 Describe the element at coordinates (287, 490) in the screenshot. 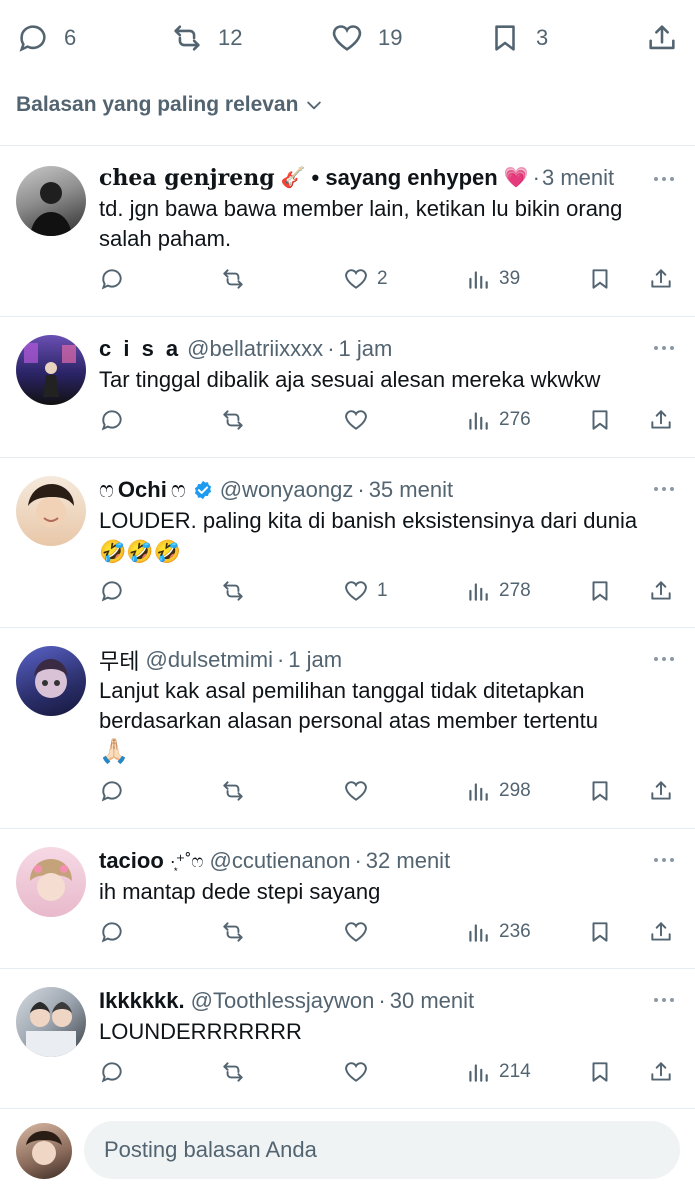

I see `user-handle: @wonyaongz` at that location.